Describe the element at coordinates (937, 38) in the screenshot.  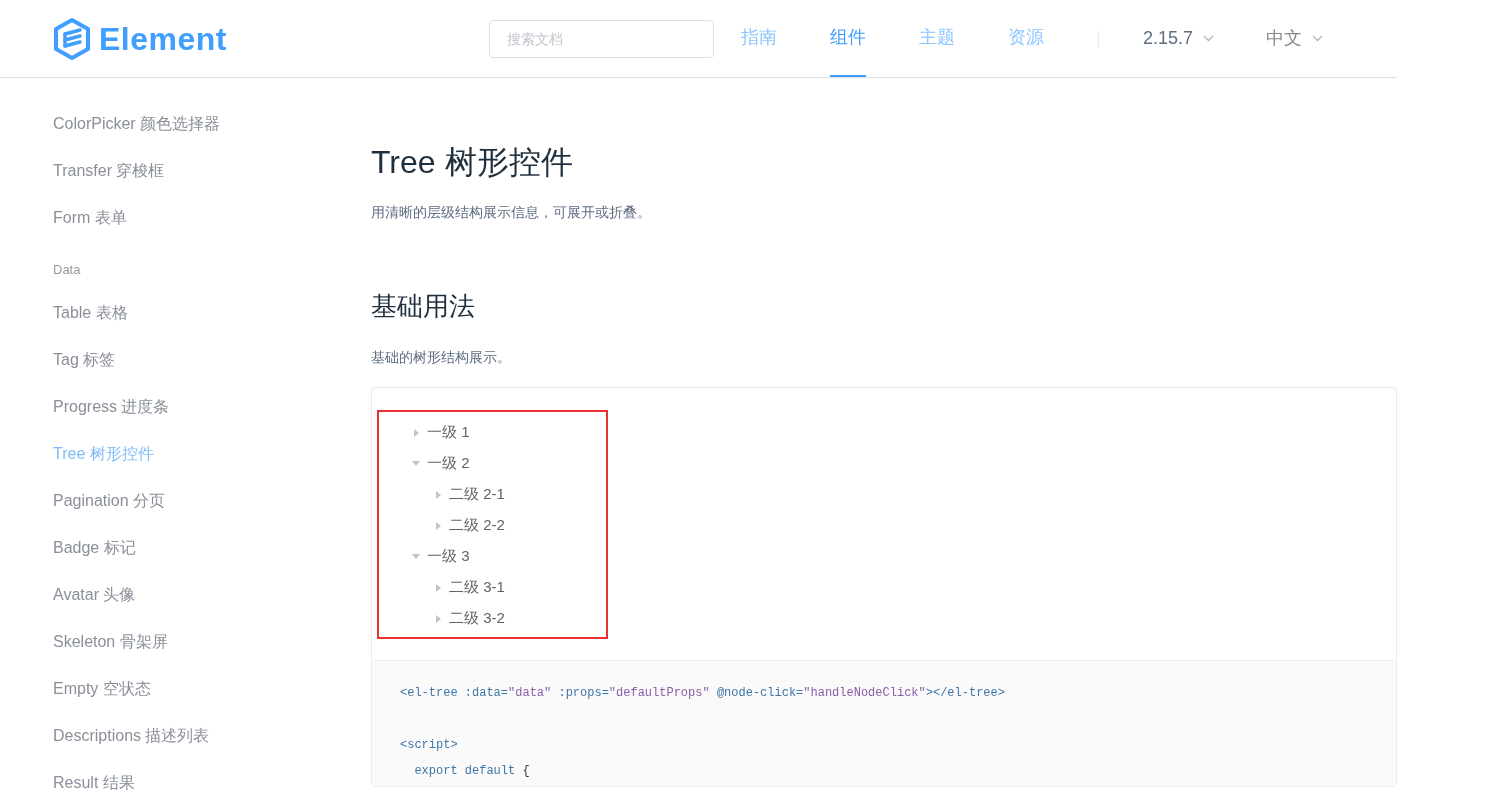
I see `nav-link: 主题` at that location.